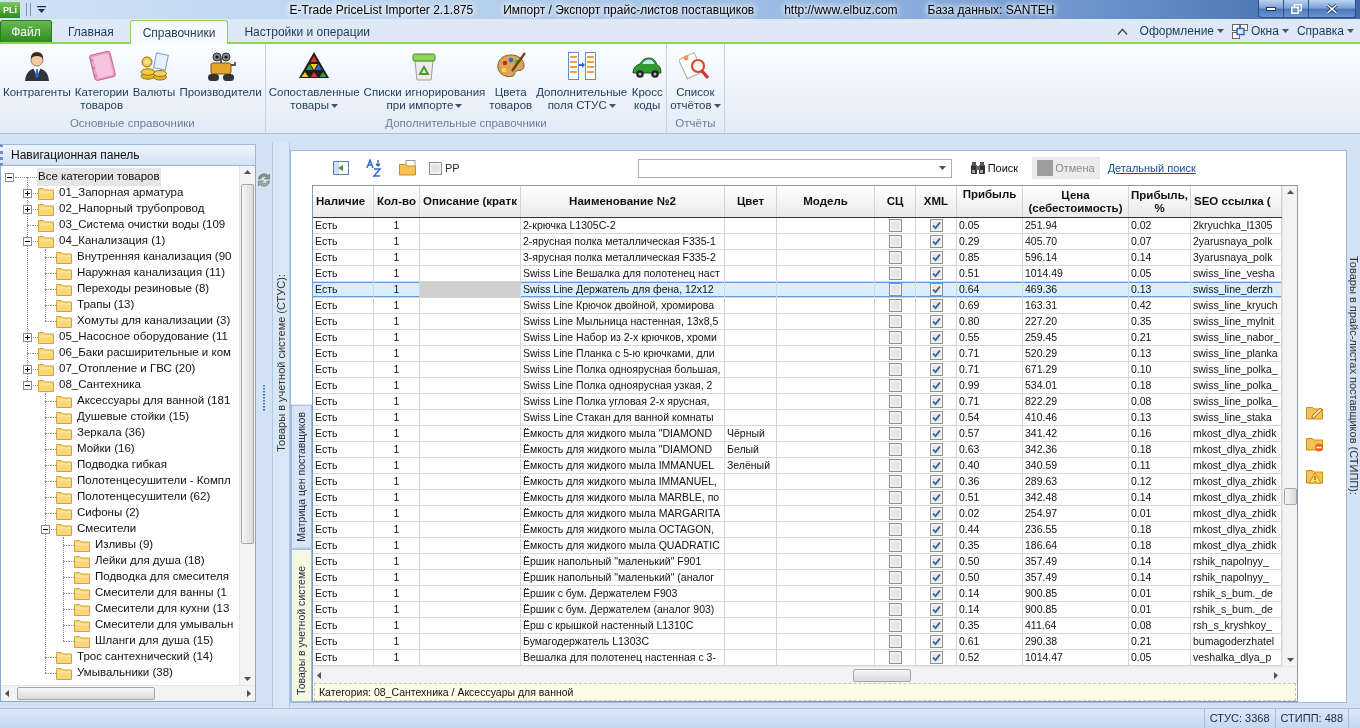 This screenshot has height=728, width=1360. I want to click on collapse-toggle-icon, so click(27, 241).